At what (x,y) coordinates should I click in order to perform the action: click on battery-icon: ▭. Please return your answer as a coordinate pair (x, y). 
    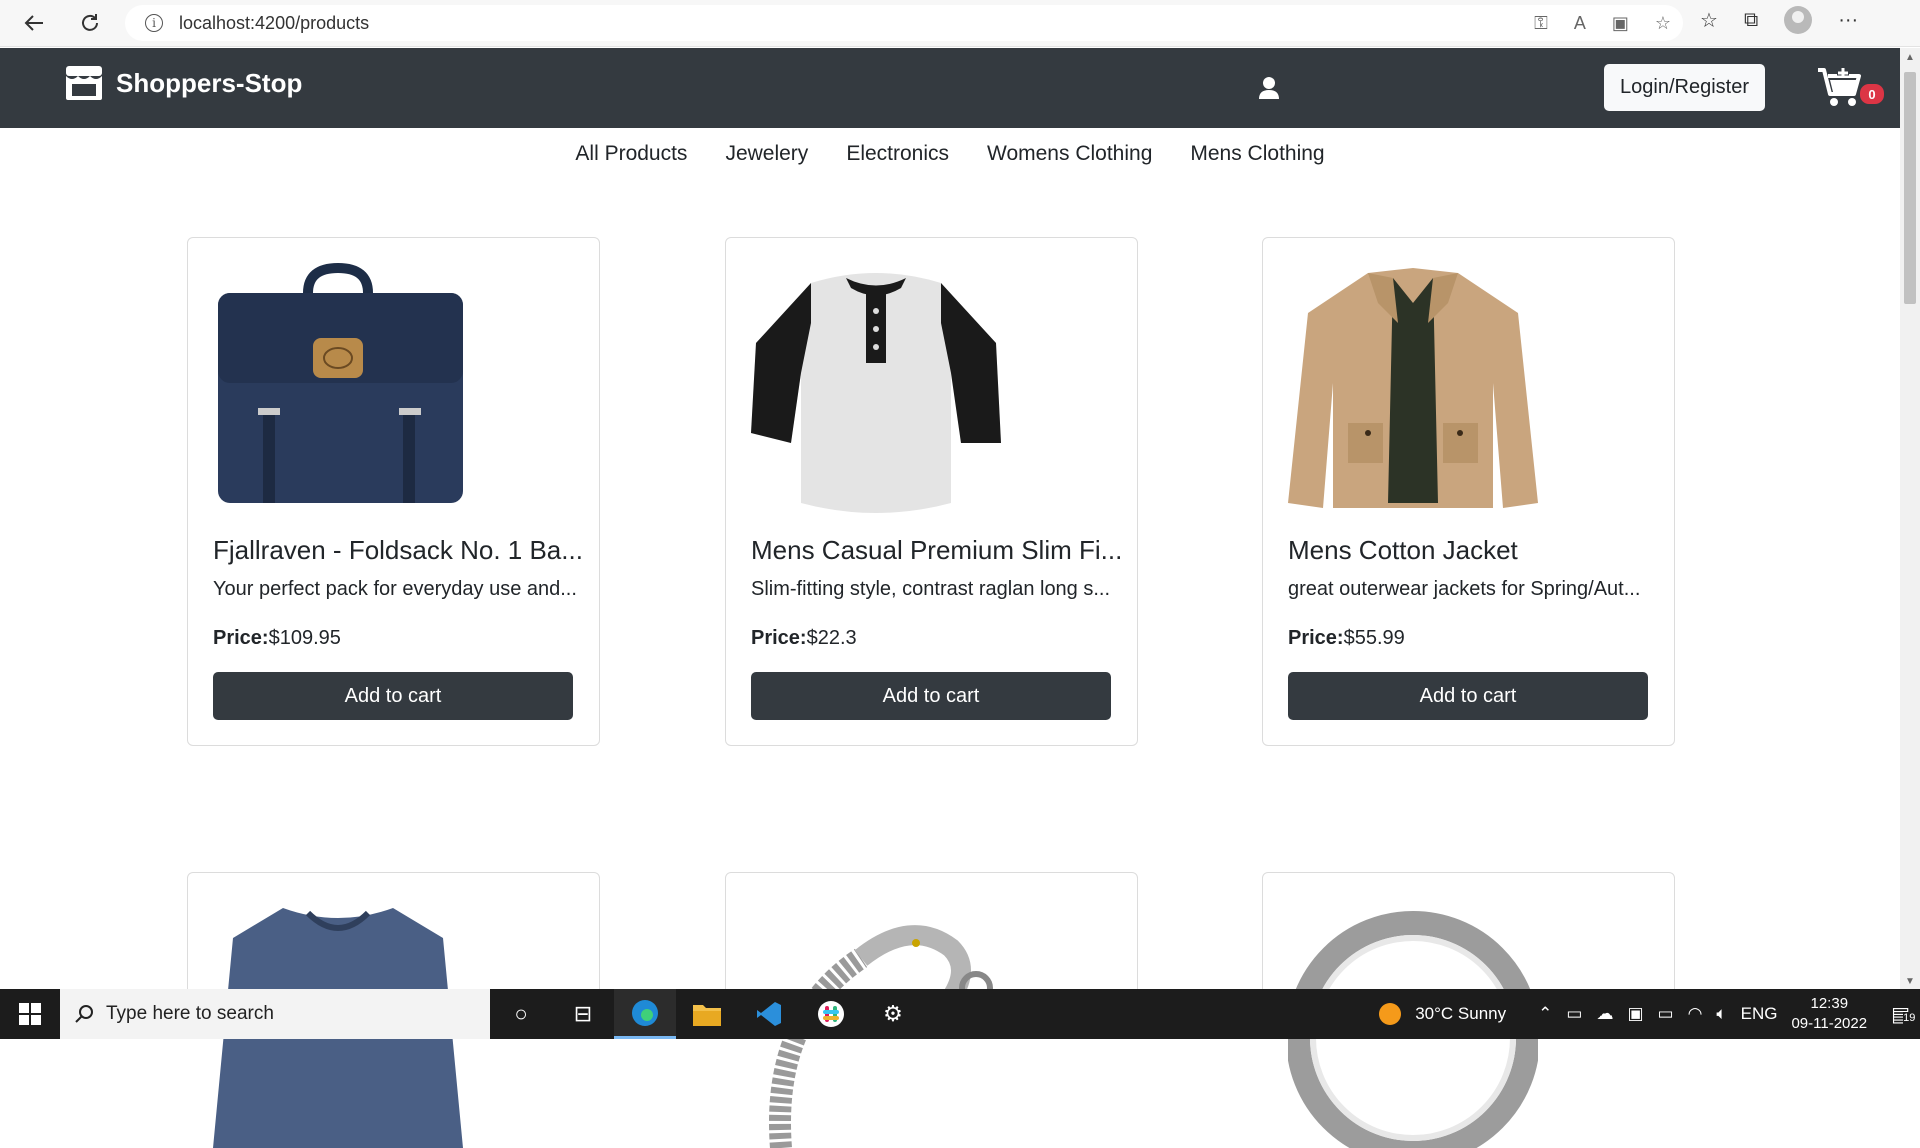
    Looking at the image, I should click on (1666, 1014).